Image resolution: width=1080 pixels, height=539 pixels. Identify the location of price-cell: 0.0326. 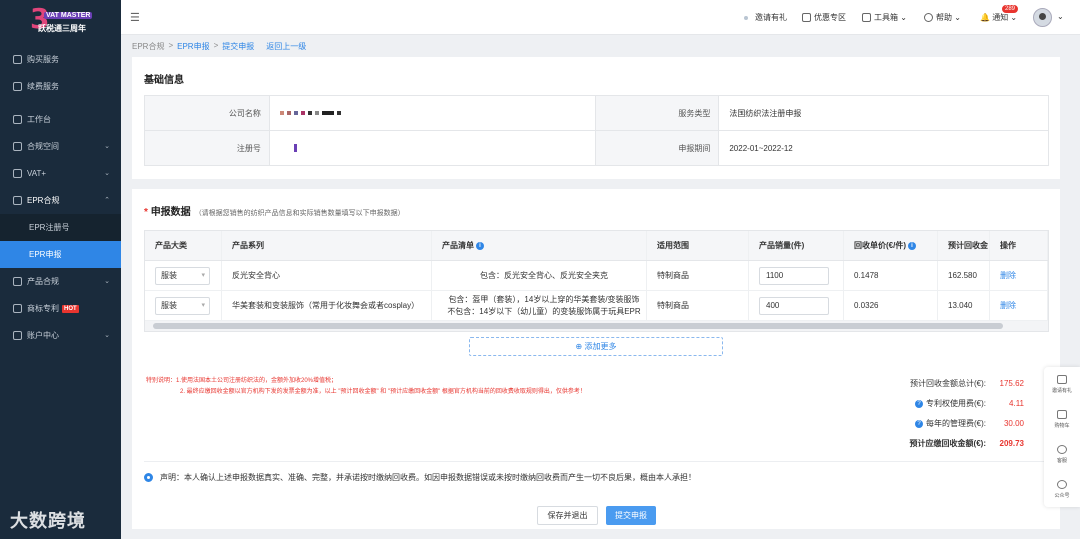
(891, 305).